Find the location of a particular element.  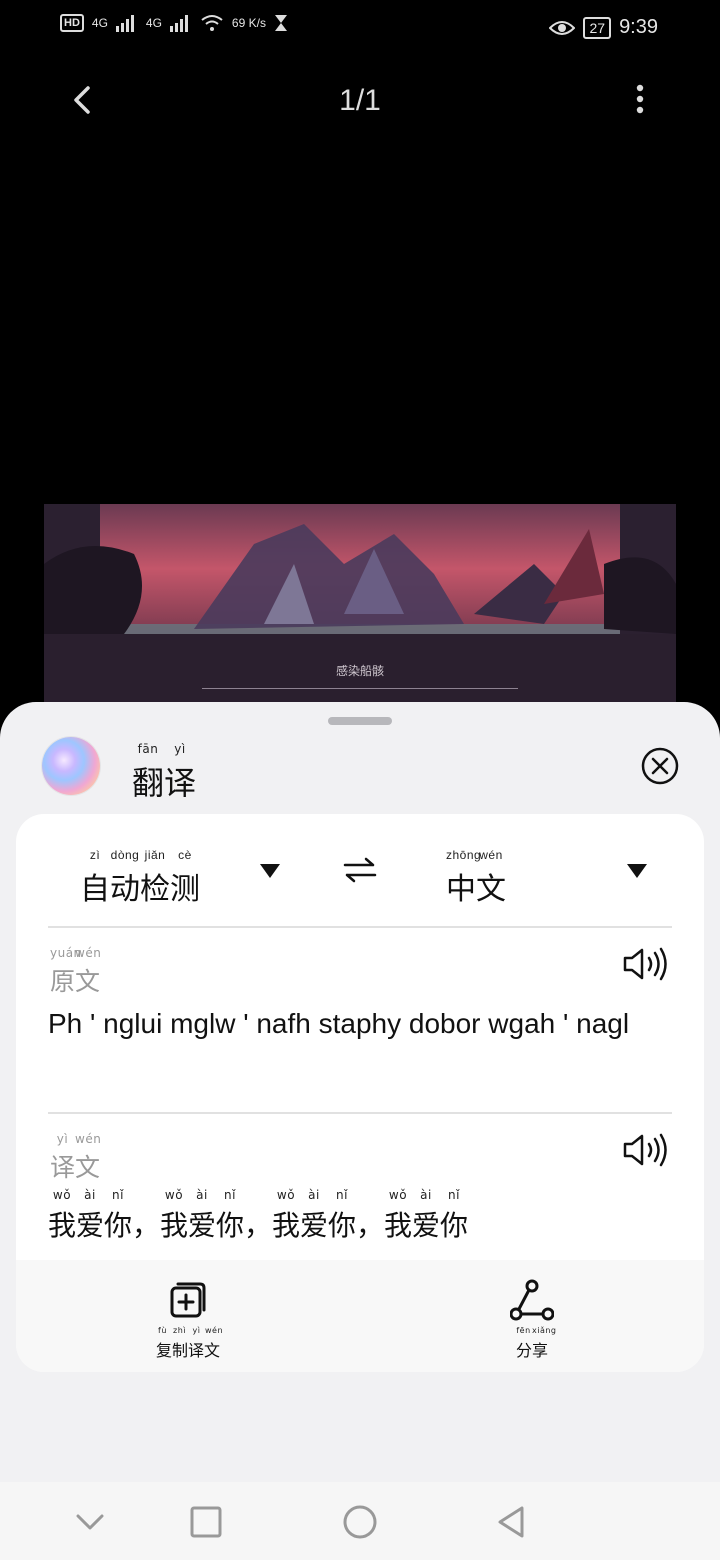

image-caption: 感染船骸 is located at coordinates (359, 671).